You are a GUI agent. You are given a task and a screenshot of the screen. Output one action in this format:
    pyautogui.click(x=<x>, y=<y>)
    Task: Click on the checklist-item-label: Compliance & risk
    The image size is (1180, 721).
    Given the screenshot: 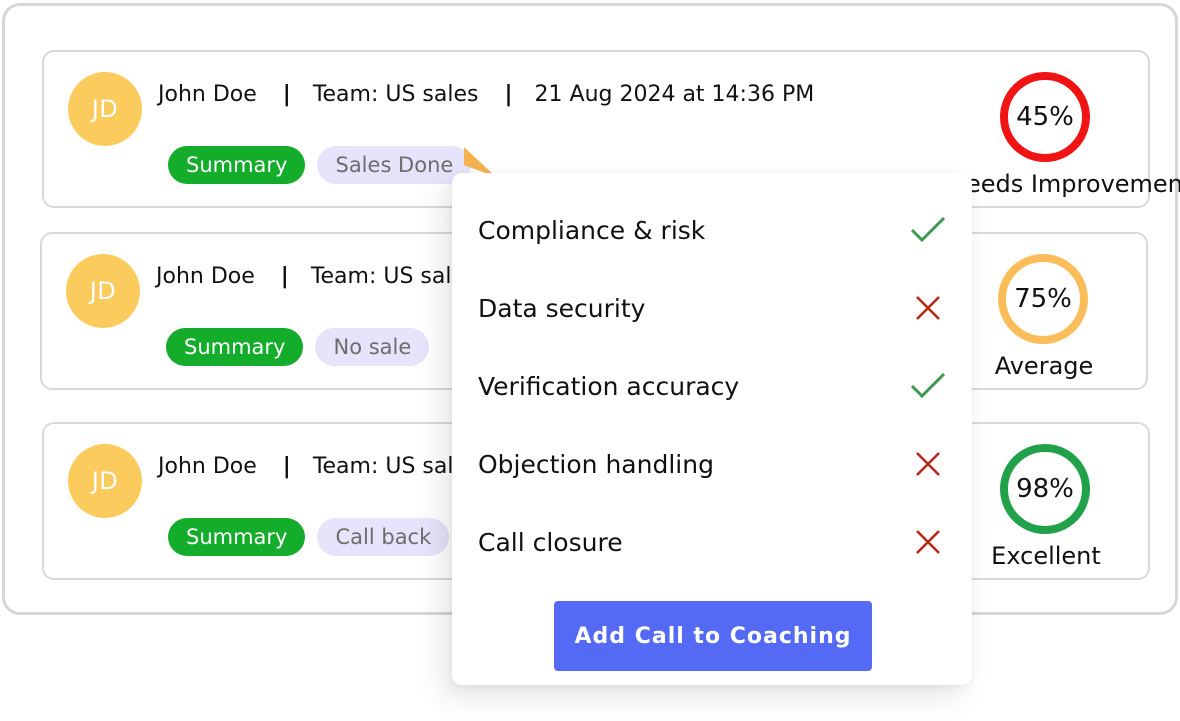 What is the action you would take?
    pyautogui.click(x=592, y=230)
    